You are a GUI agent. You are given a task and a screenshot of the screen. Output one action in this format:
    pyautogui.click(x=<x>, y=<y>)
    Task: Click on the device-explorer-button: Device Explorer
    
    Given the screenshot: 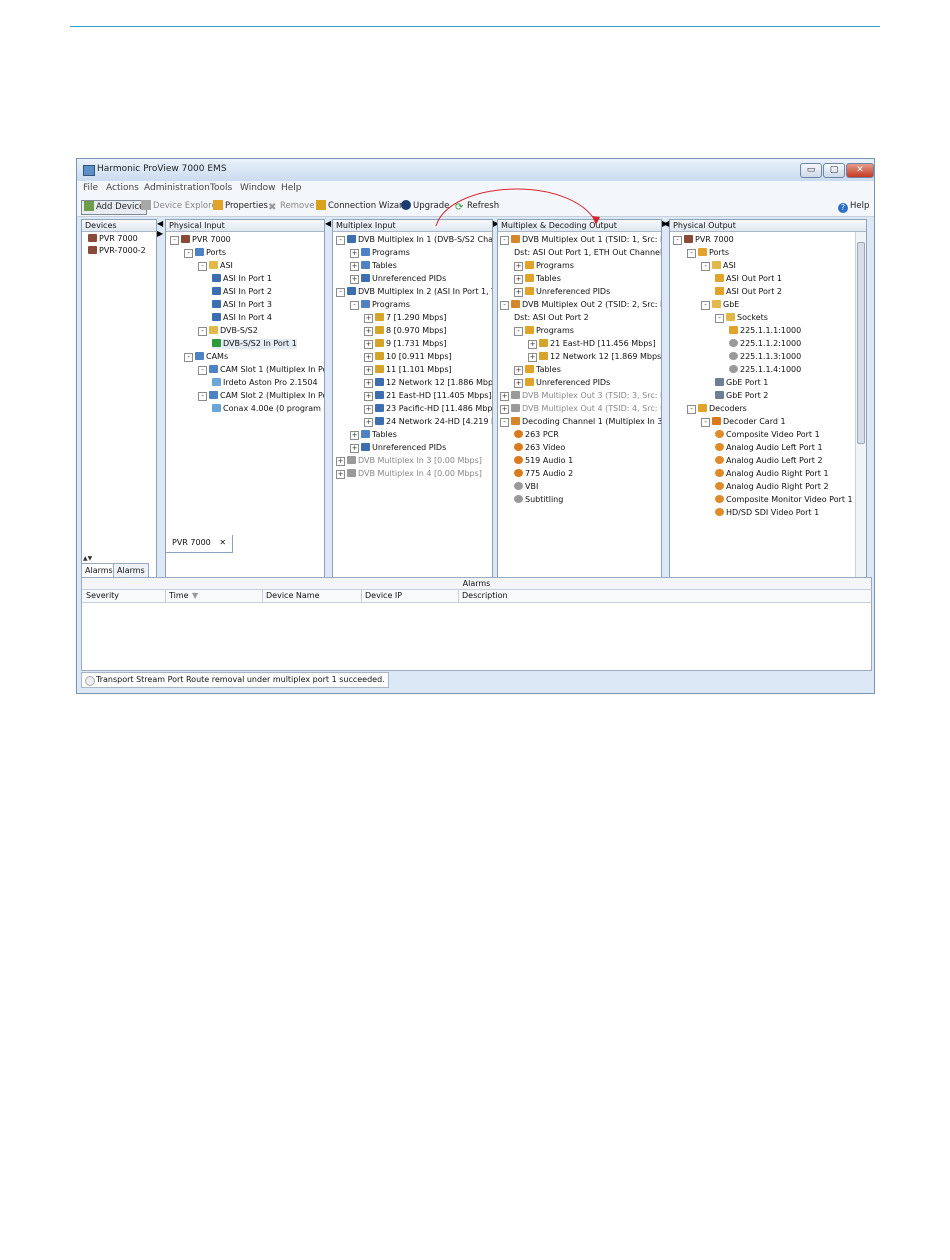 What is the action you would take?
    pyautogui.click(x=180, y=206)
    